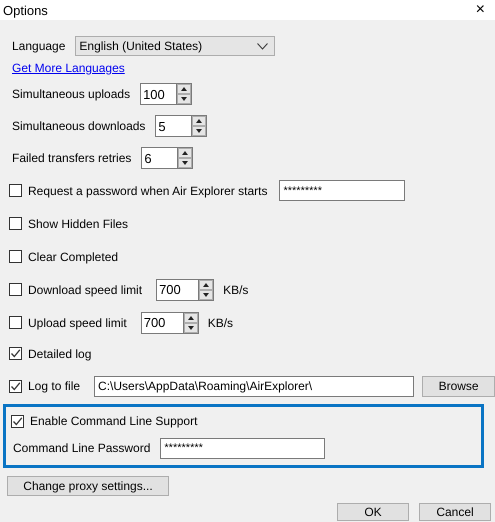  I want to click on setting-label: Simultaneous downloads, so click(79, 126).